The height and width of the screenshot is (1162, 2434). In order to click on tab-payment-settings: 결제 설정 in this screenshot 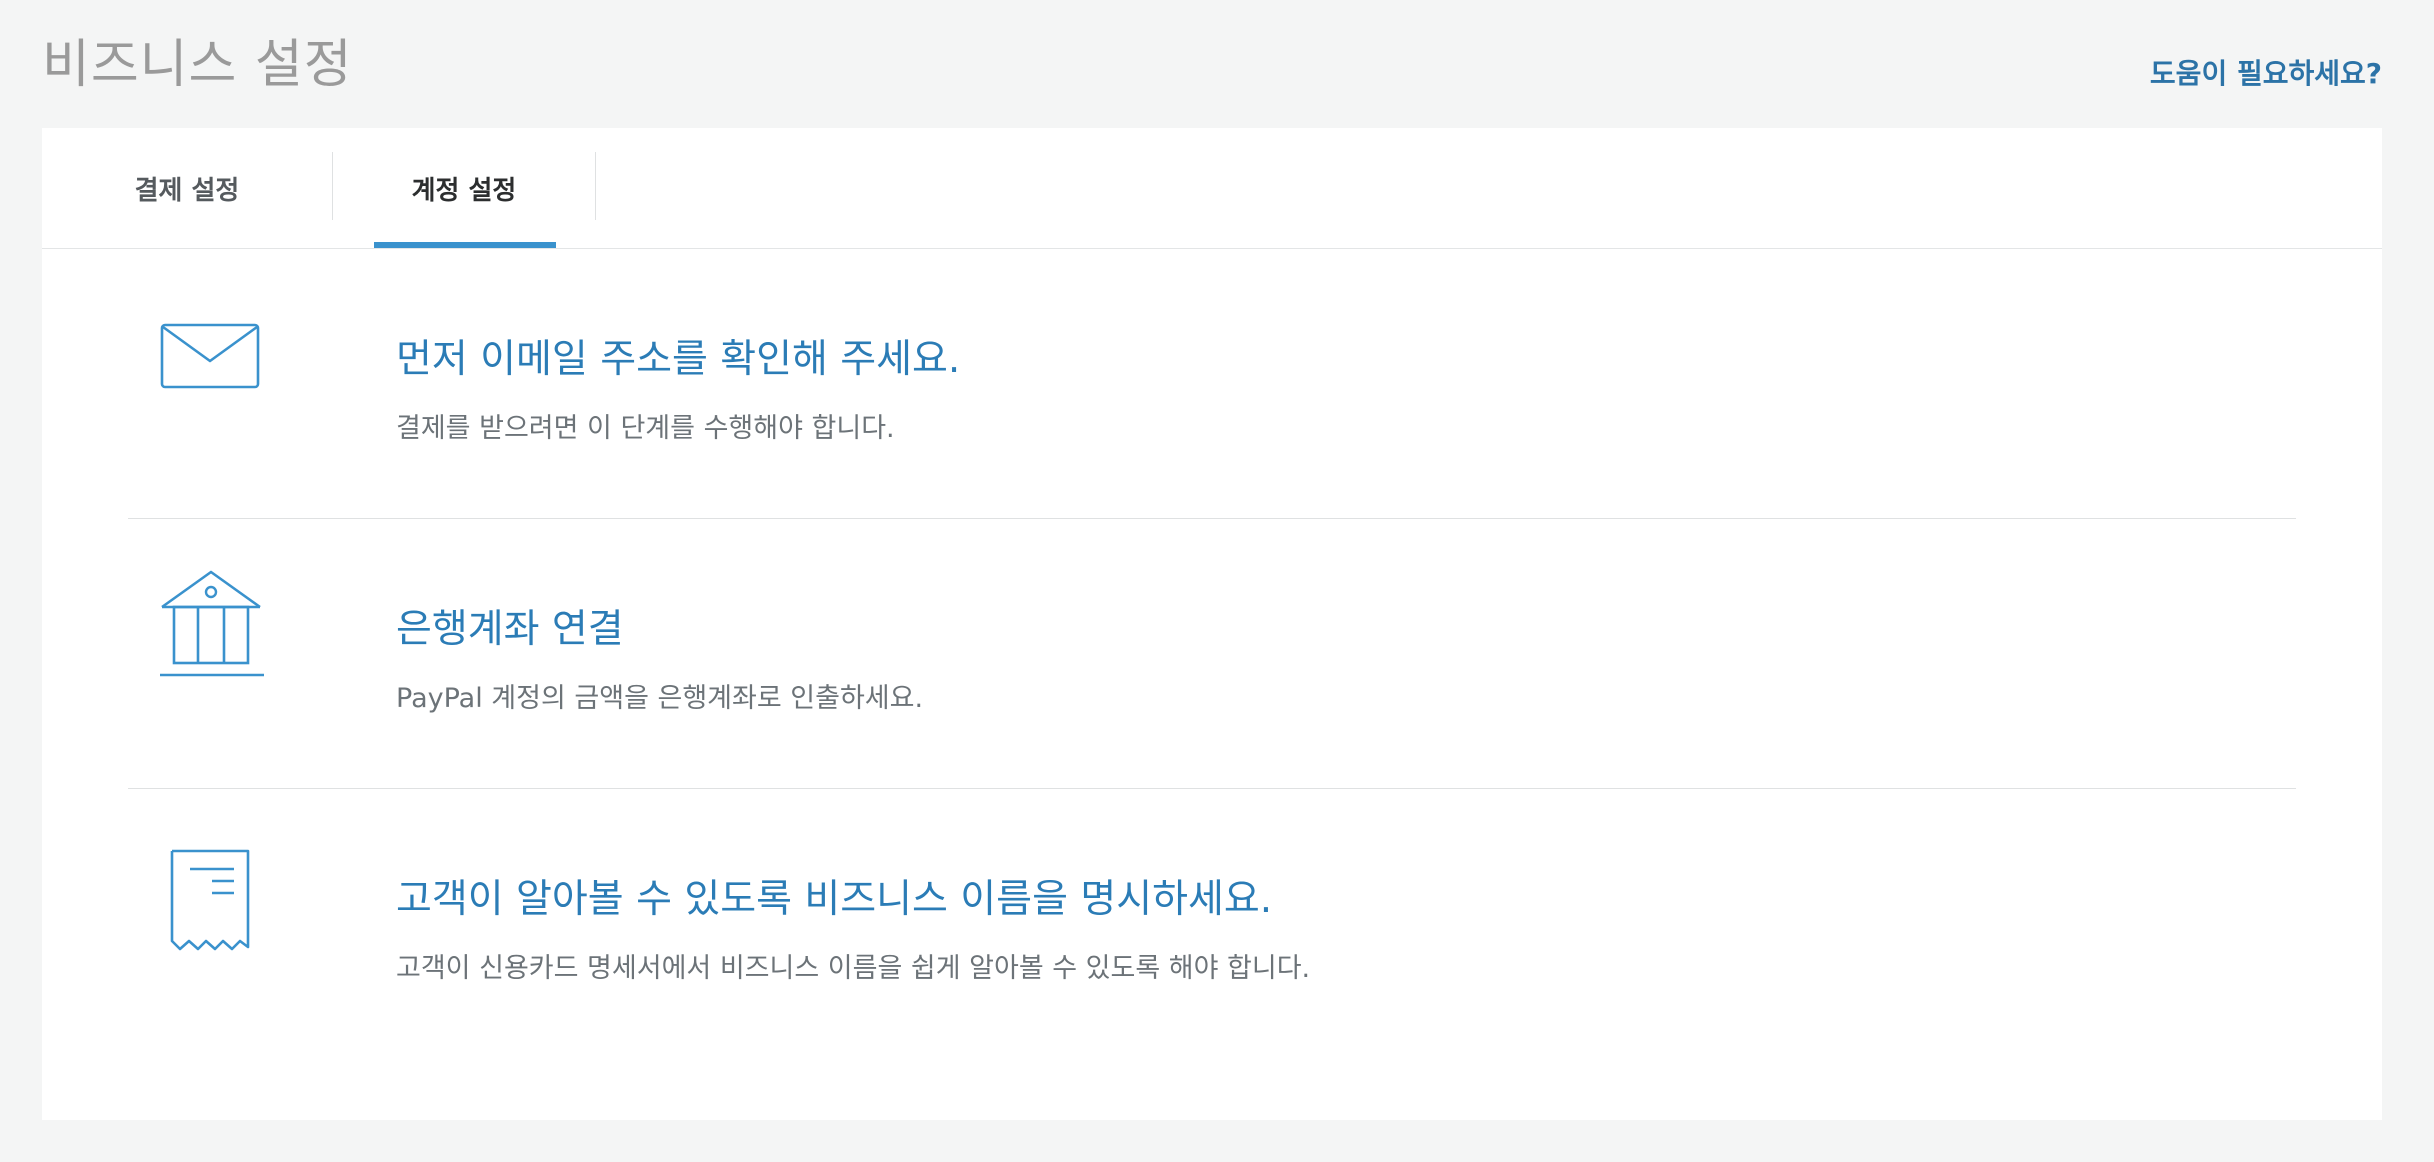, I will do `click(187, 188)`.